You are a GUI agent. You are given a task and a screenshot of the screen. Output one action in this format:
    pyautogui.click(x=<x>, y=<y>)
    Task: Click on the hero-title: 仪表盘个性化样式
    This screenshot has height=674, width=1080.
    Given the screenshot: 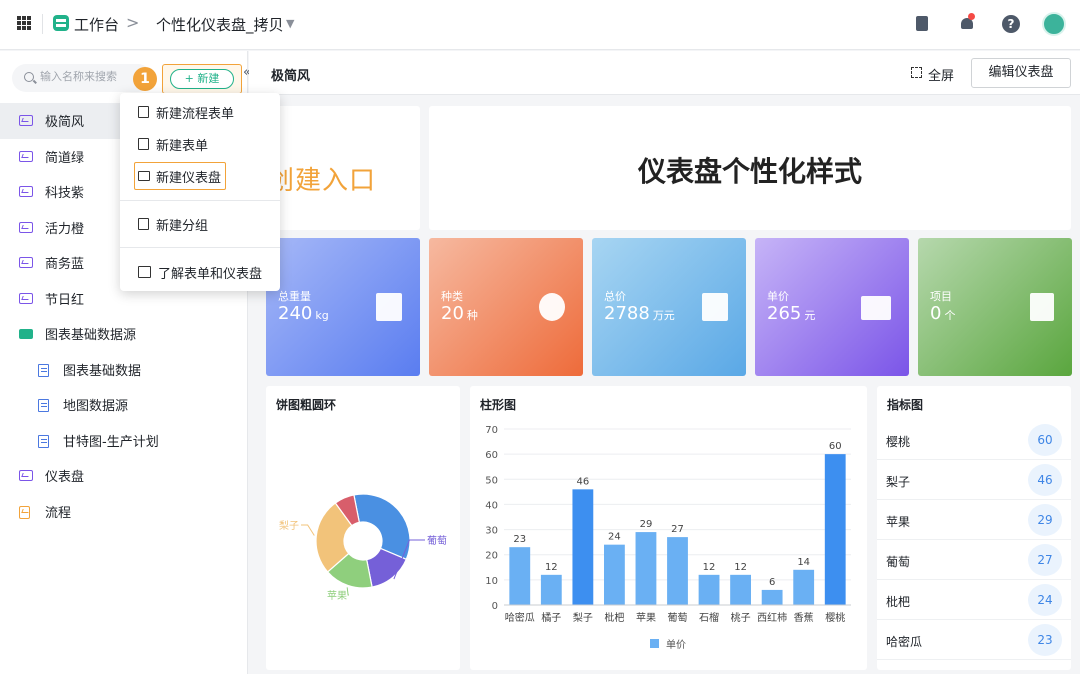 What is the action you would take?
    pyautogui.click(x=749, y=171)
    